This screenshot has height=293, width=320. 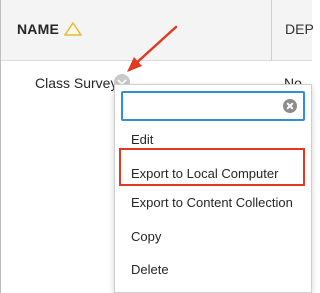 I want to click on clear-search-icon, so click(x=290, y=106).